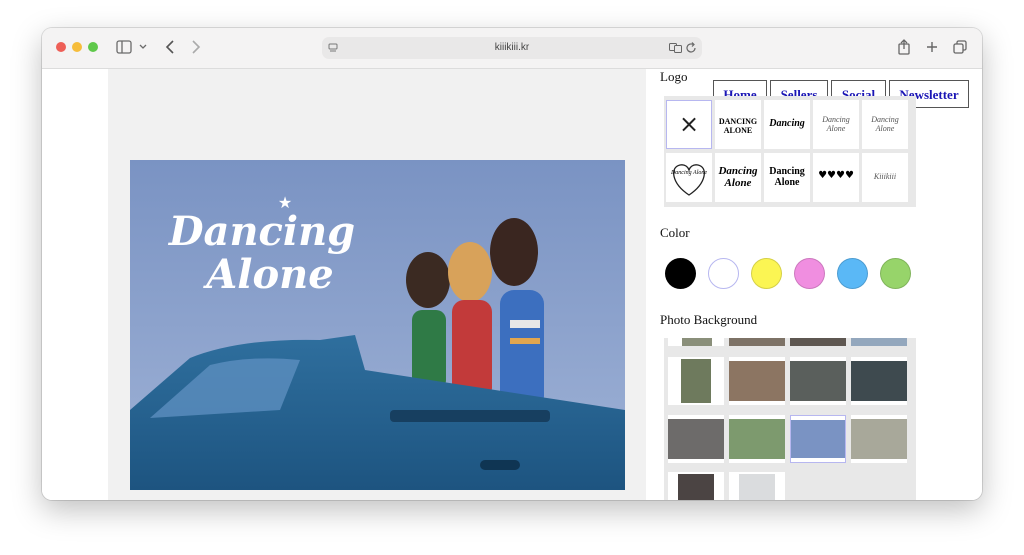 Image resolution: width=1024 pixels, height=555 pixels. What do you see at coordinates (960, 47) in the screenshot?
I see `tabs-overview-icon` at bounding box center [960, 47].